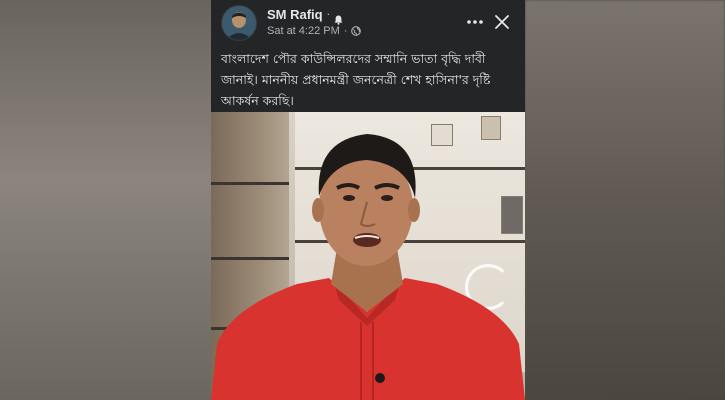  I want to click on avatar, so click(239, 23).